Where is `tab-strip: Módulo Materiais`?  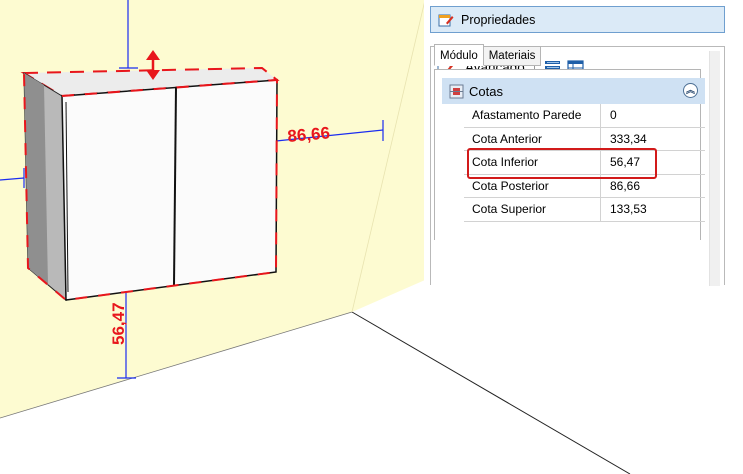
tab-strip: Módulo Materiais is located at coordinates (488, 55).